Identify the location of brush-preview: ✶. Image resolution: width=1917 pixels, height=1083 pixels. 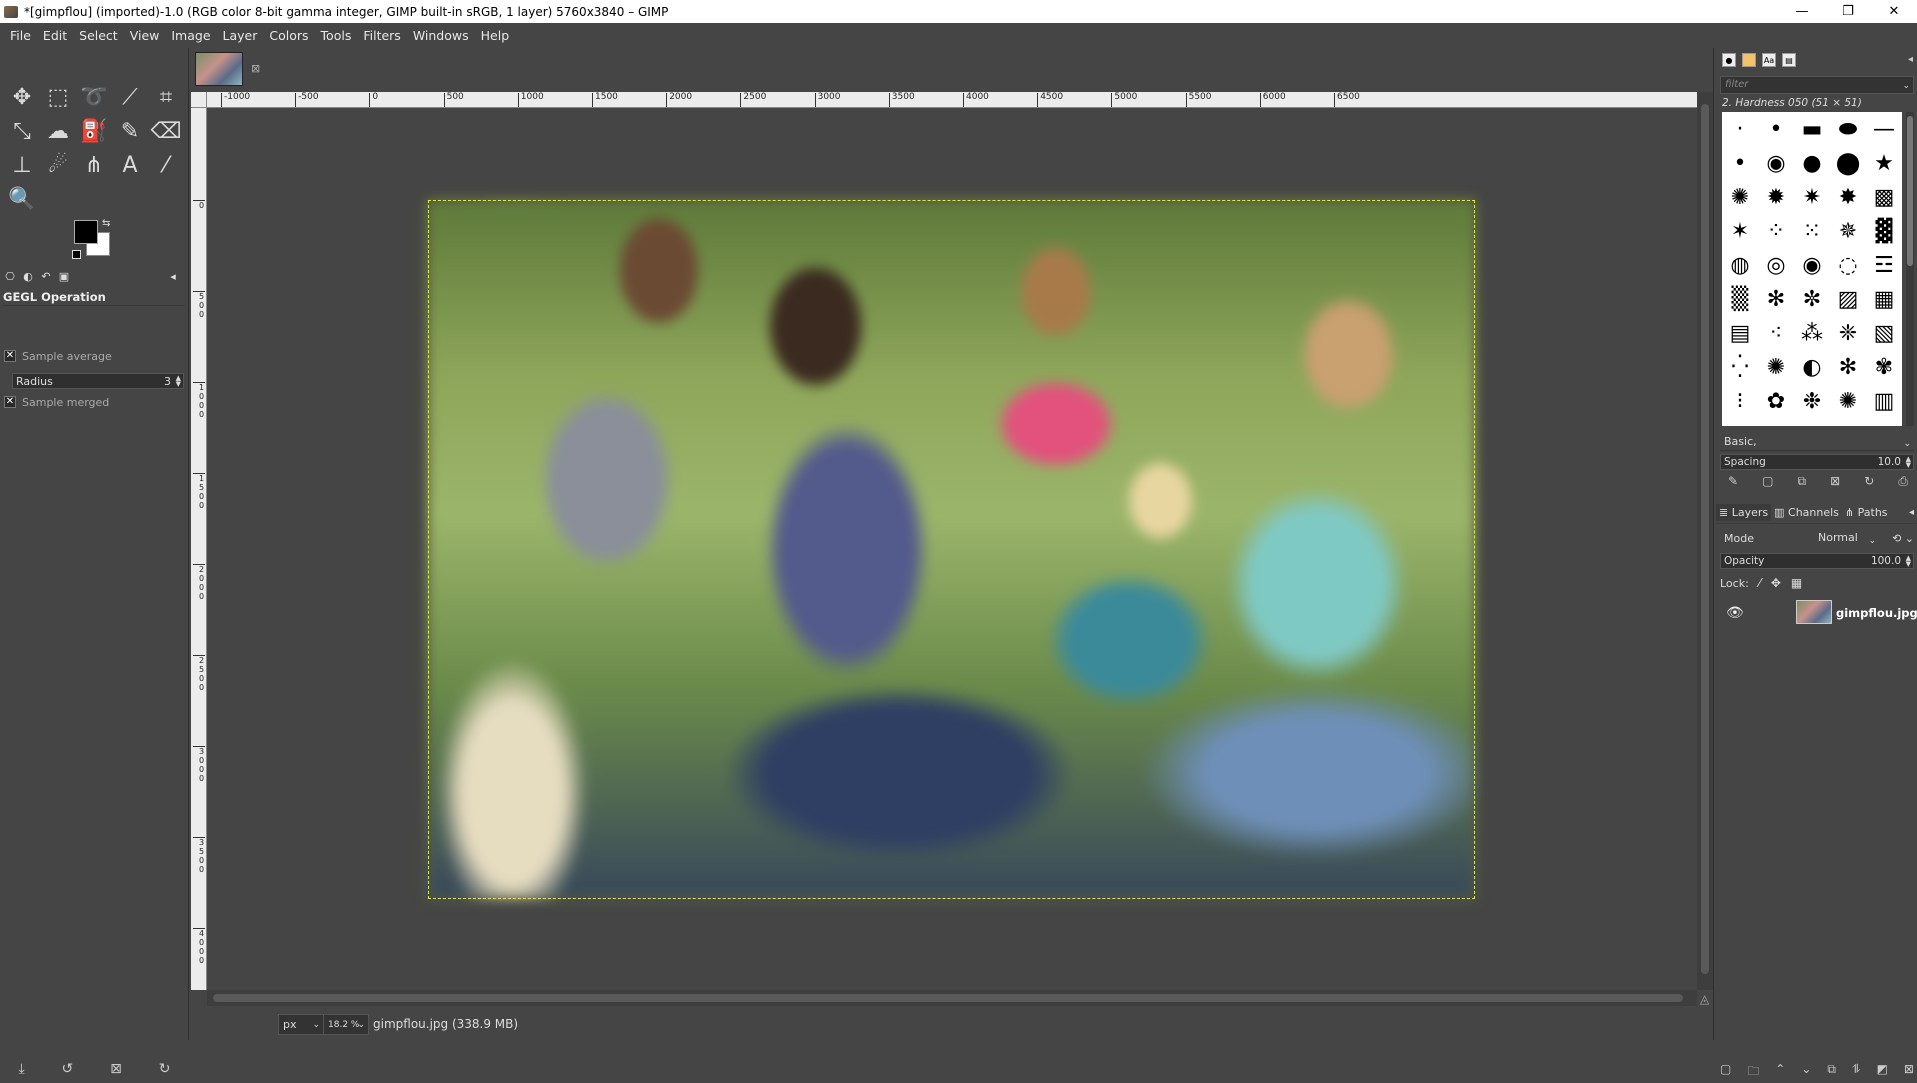
(1740, 231).